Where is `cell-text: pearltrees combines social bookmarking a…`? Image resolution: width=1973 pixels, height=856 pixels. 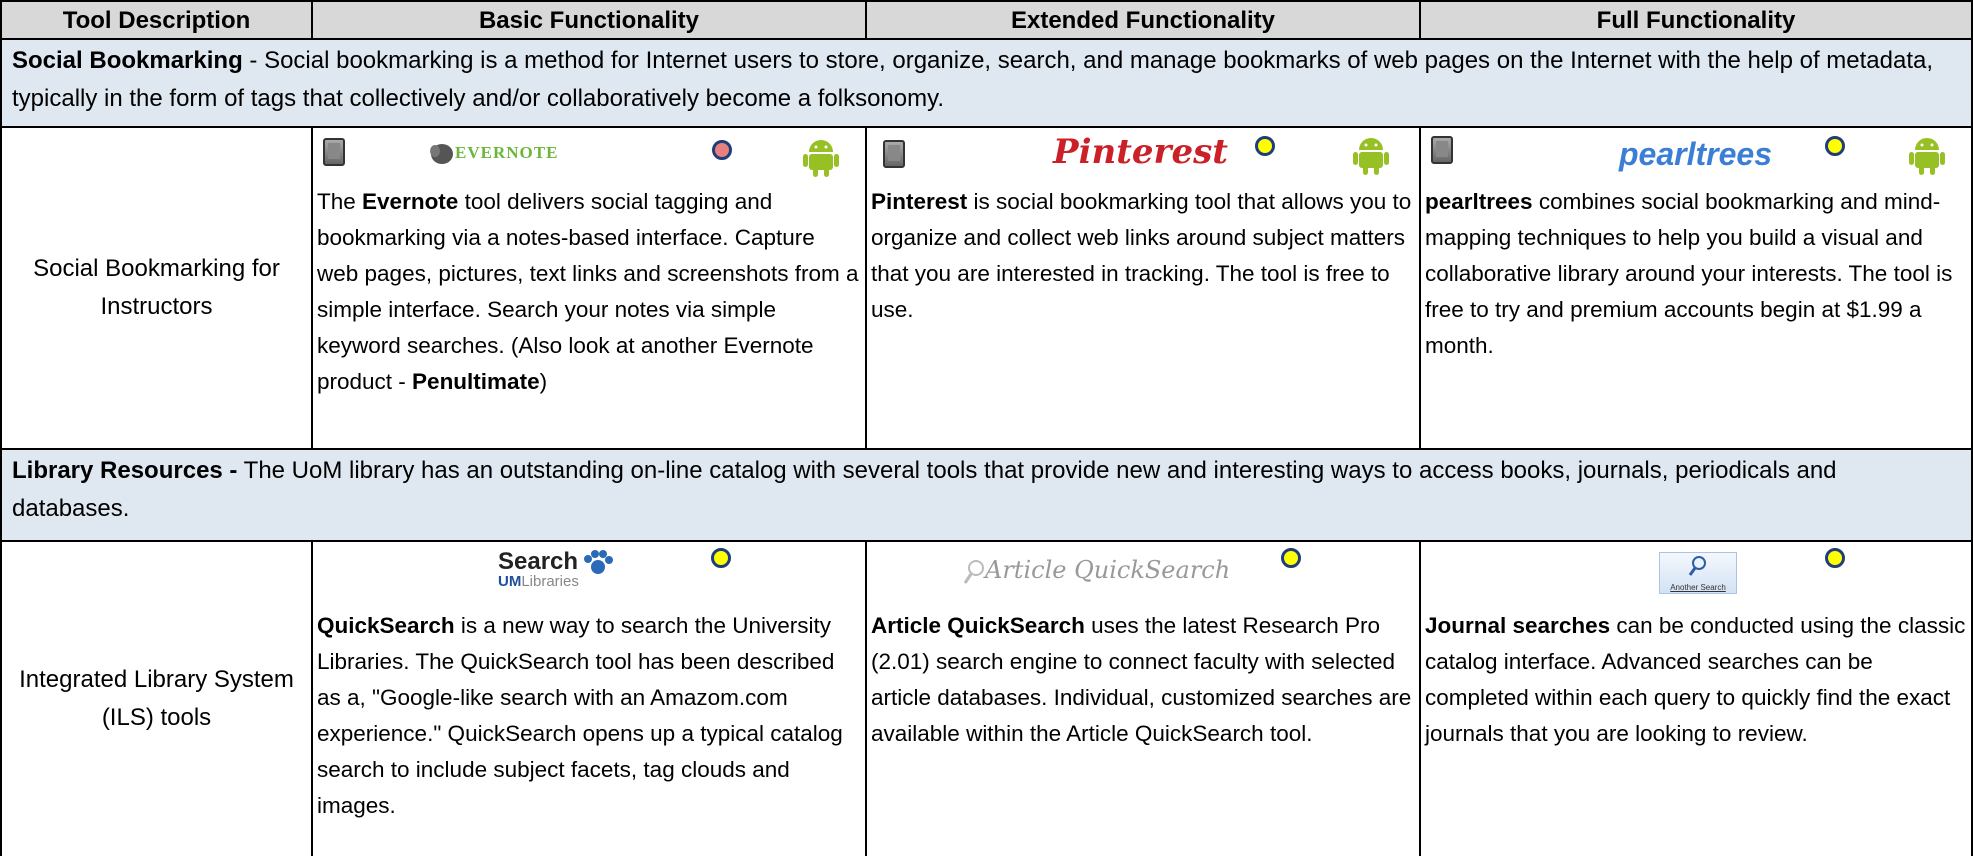 cell-text: pearltrees combines social bookmarking a… is located at coordinates (1696, 274).